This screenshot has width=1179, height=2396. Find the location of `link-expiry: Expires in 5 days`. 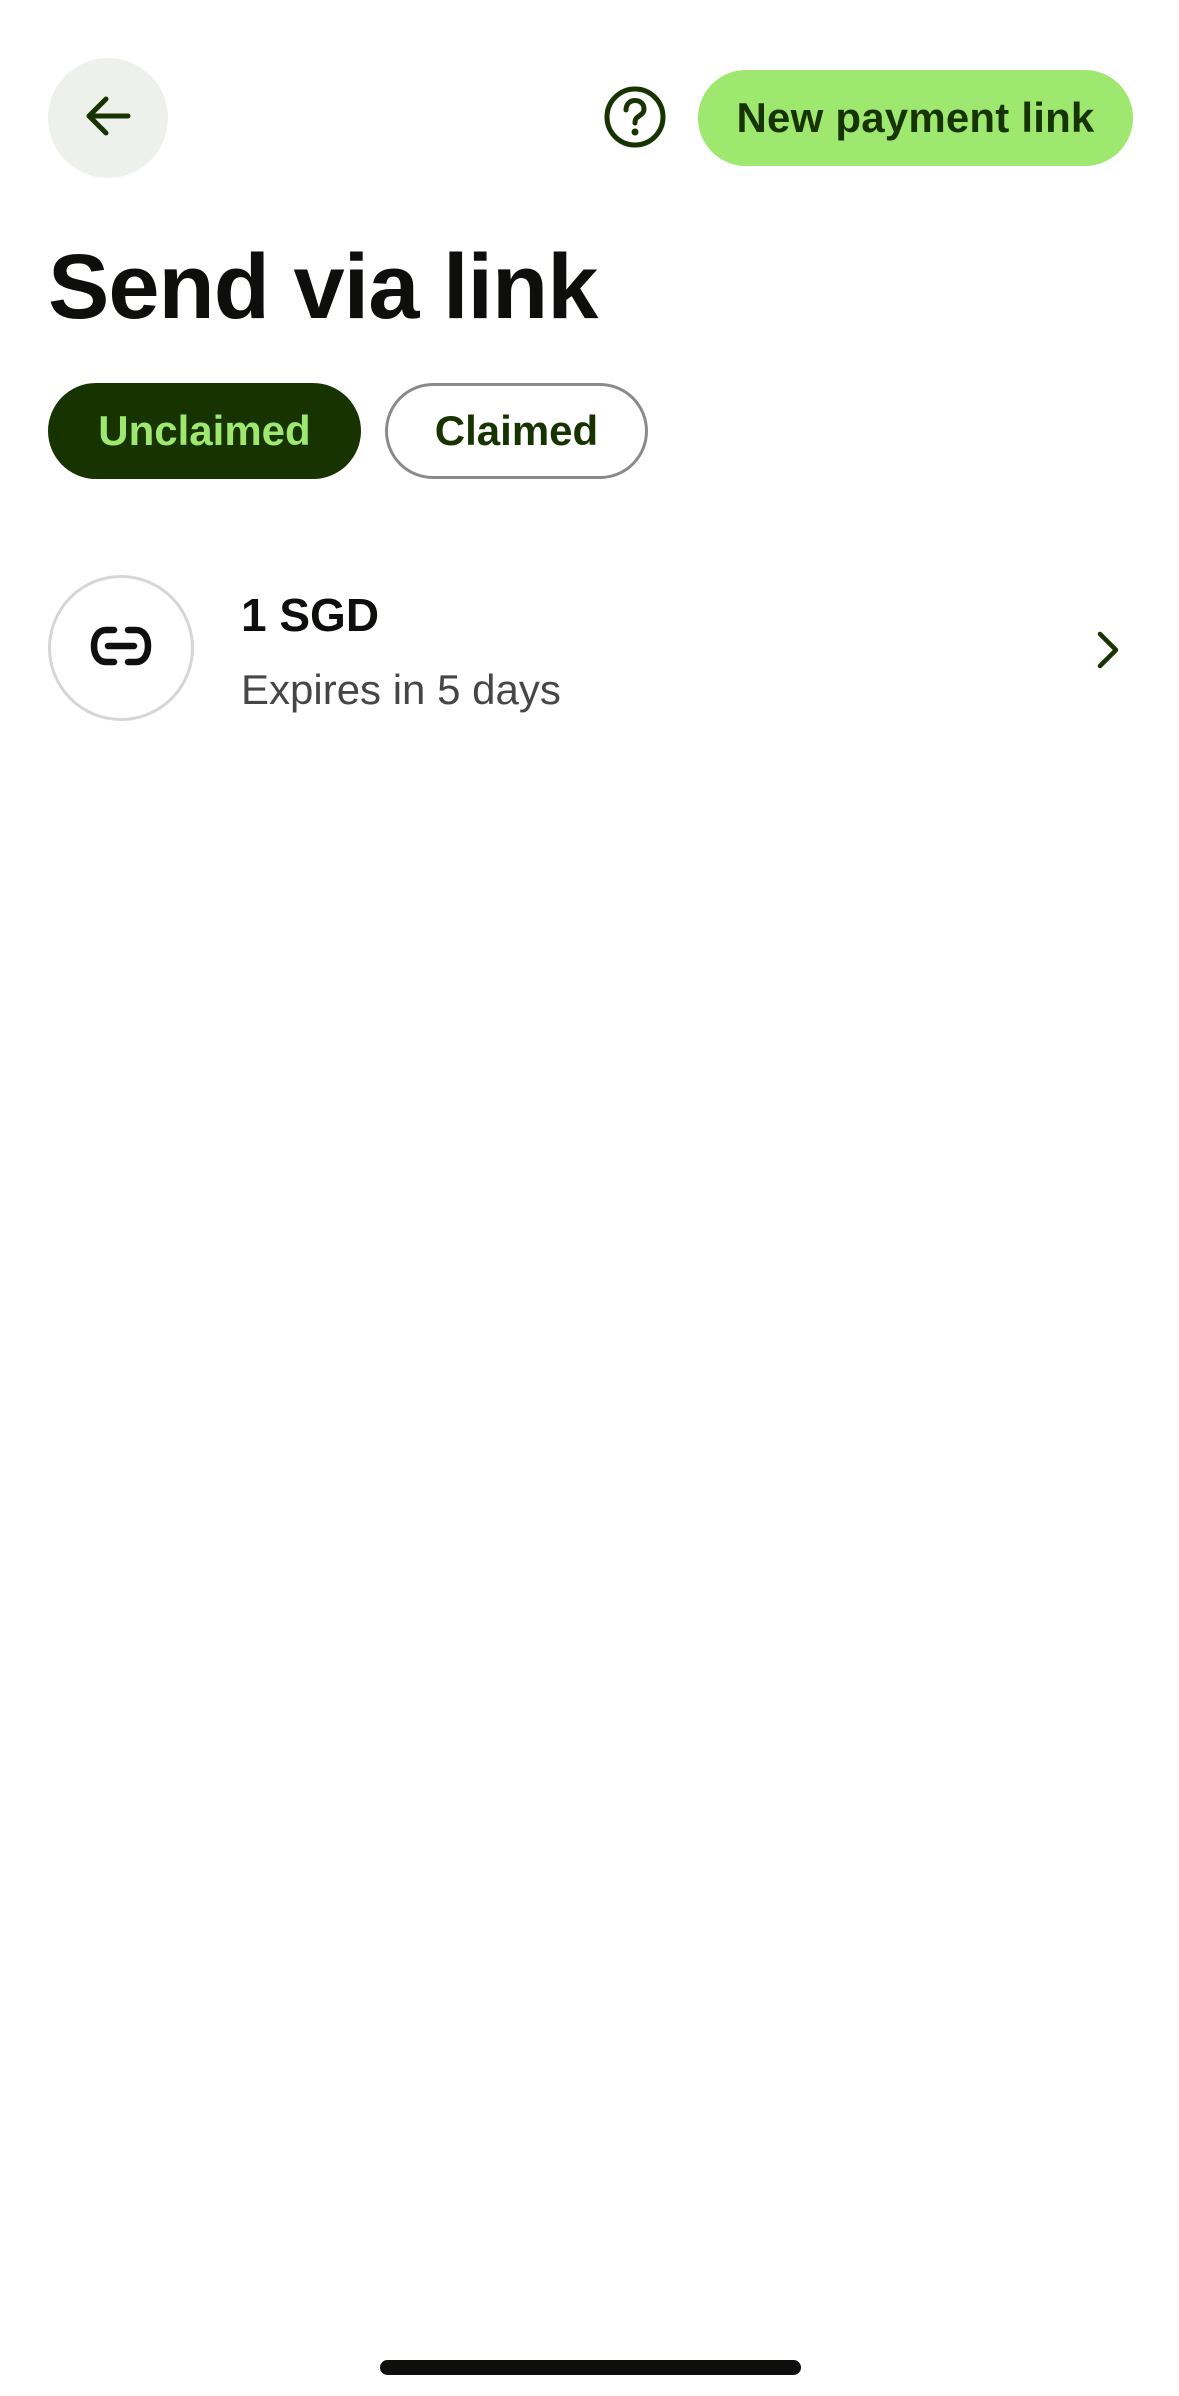

link-expiry: Expires in 5 days is located at coordinates (401, 689).